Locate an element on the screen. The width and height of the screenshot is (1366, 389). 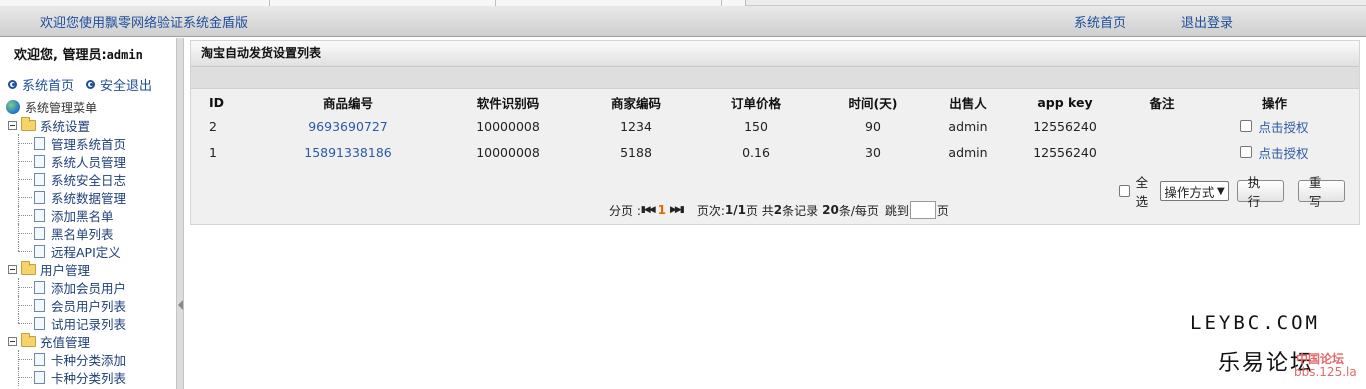
column-header: ID is located at coordinates (217, 102).